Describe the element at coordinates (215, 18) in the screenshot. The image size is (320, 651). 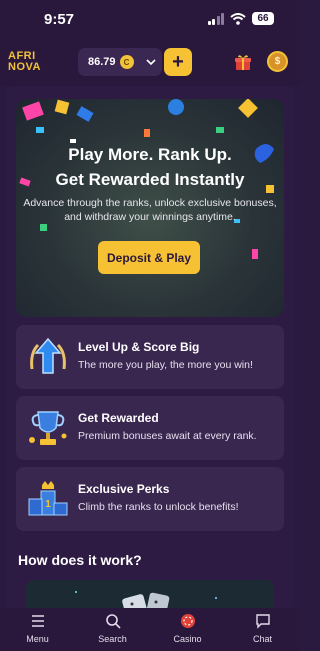
I see `signal-icon` at that location.